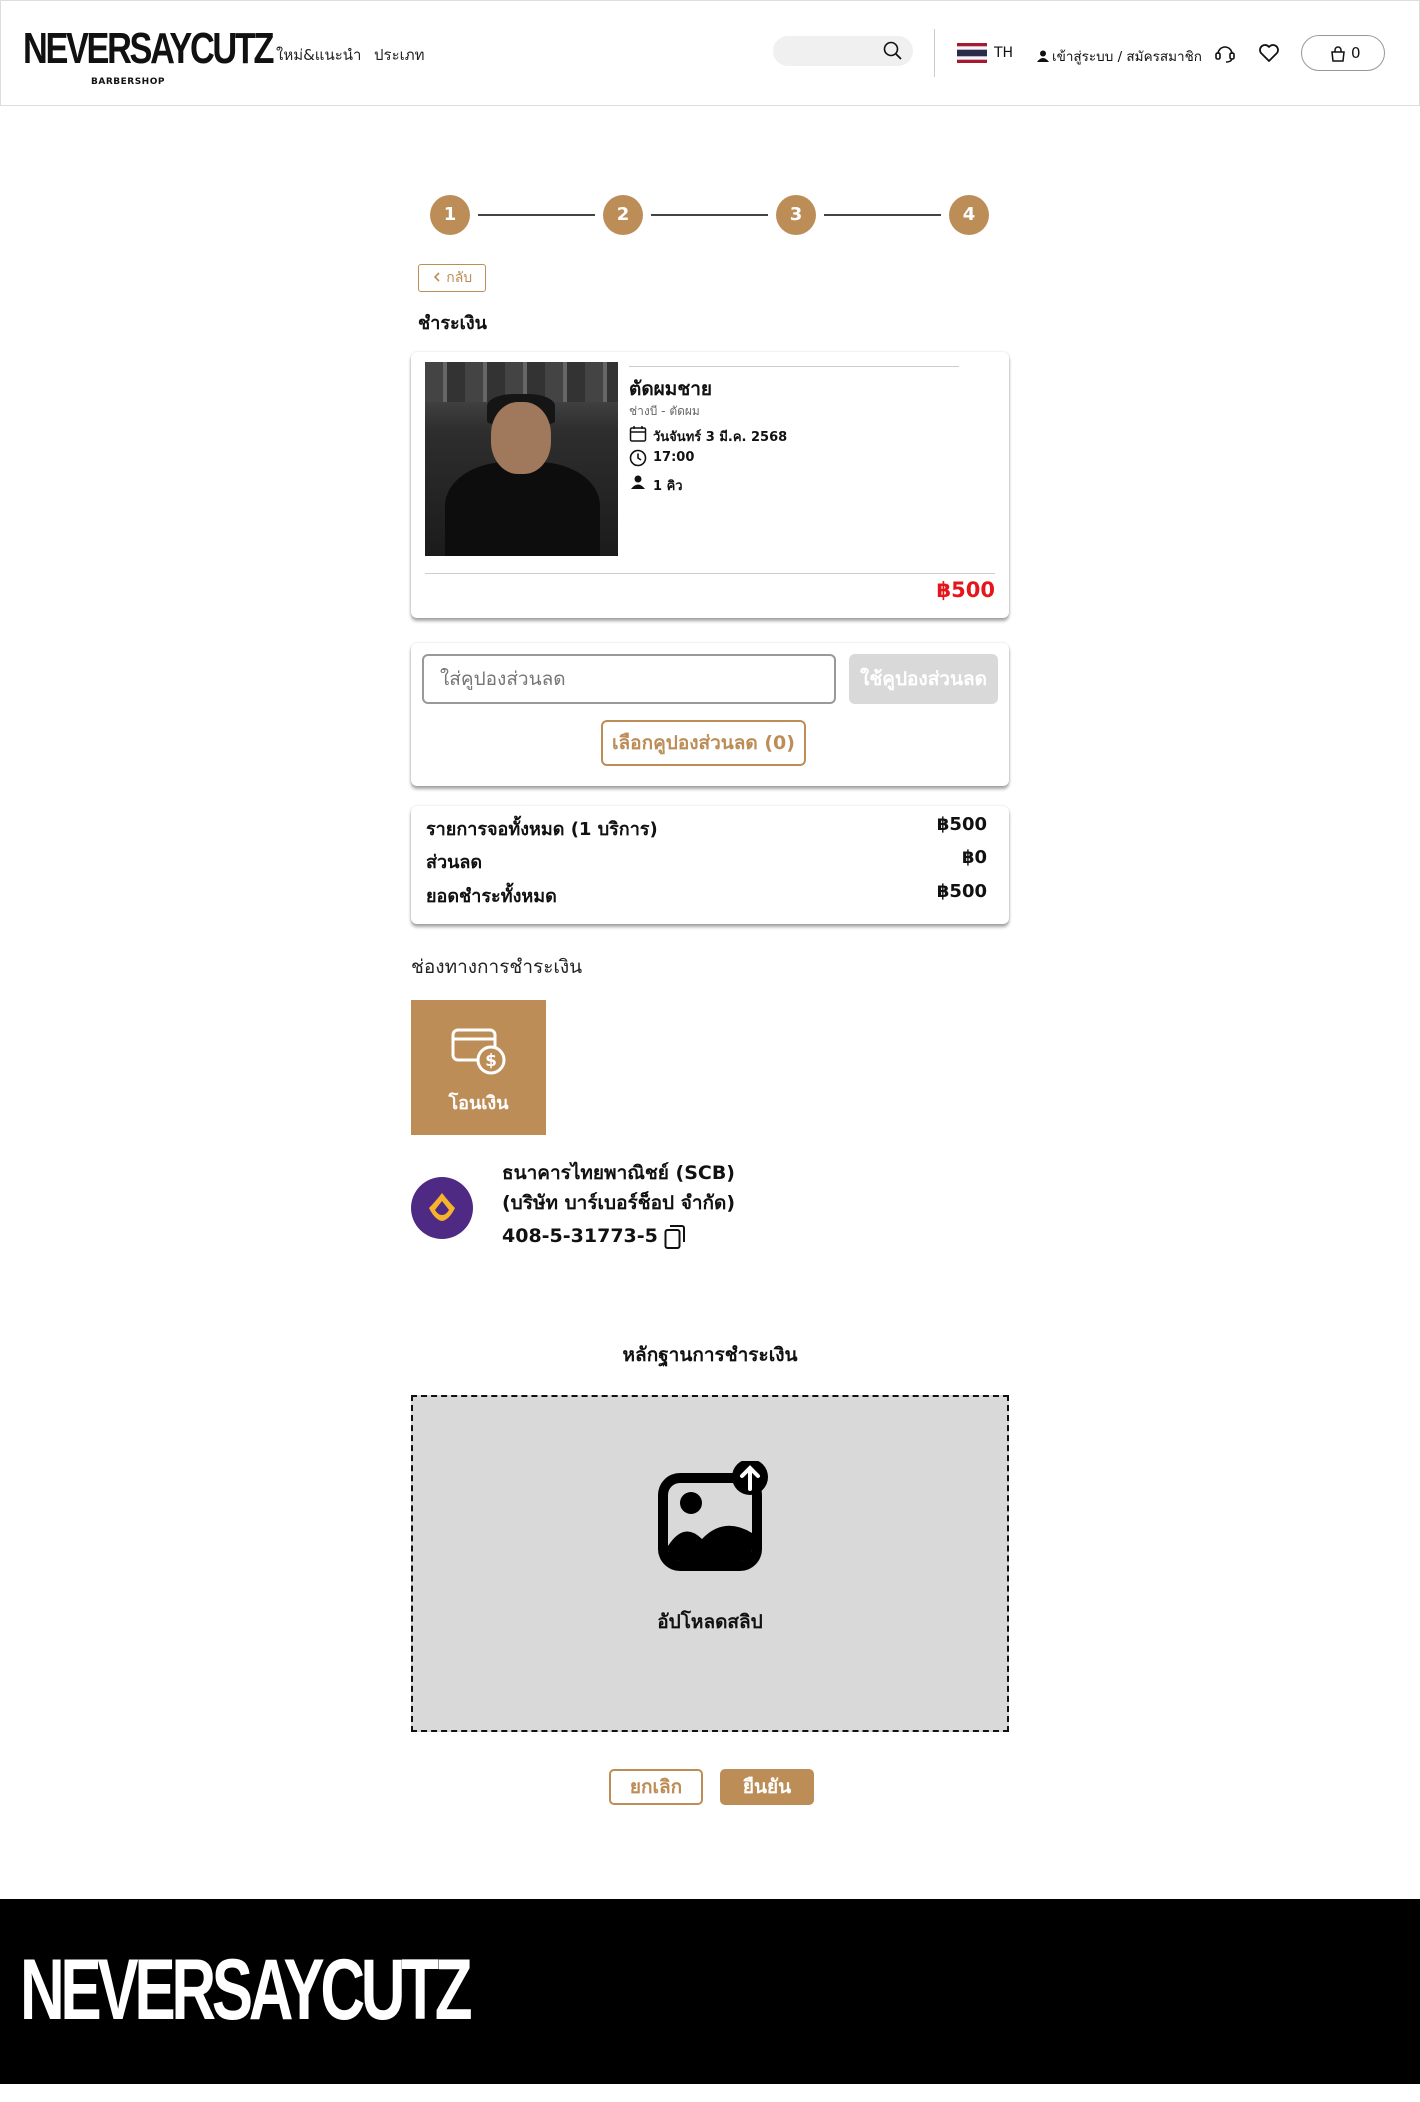 This screenshot has width=1420, height=2102. What do you see at coordinates (706, 894) in the screenshot?
I see `summary-row-total: ยอดชำระทั้งหมด ฿500` at bounding box center [706, 894].